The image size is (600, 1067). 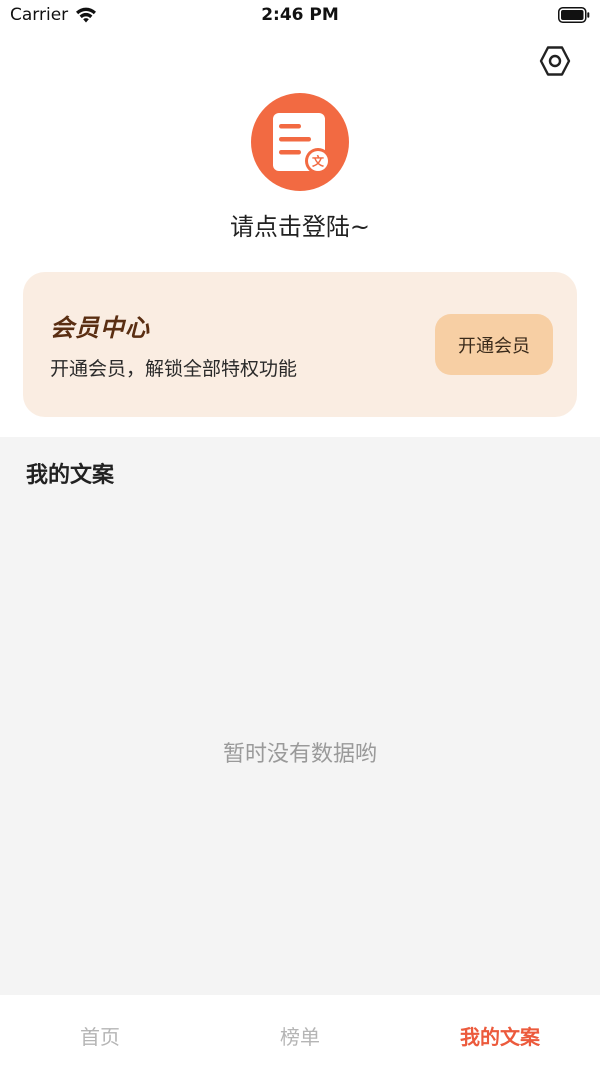 I want to click on tab-my-copy: 我的文案, so click(x=500, y=1031).